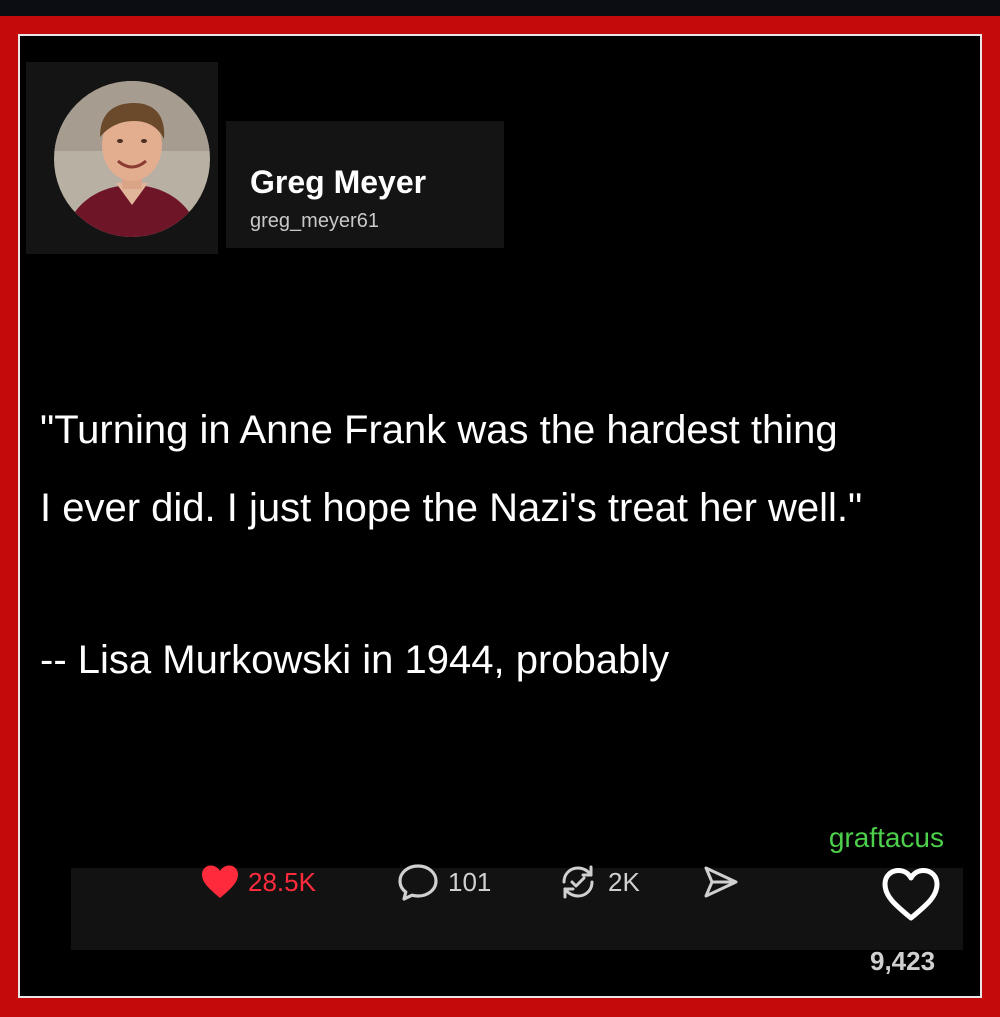 This screenshot has width=1000, height=1017. Describe the element at coordinates (314, 221) in the screenshot. I see `author-handle: greg_meyer61` at that location.